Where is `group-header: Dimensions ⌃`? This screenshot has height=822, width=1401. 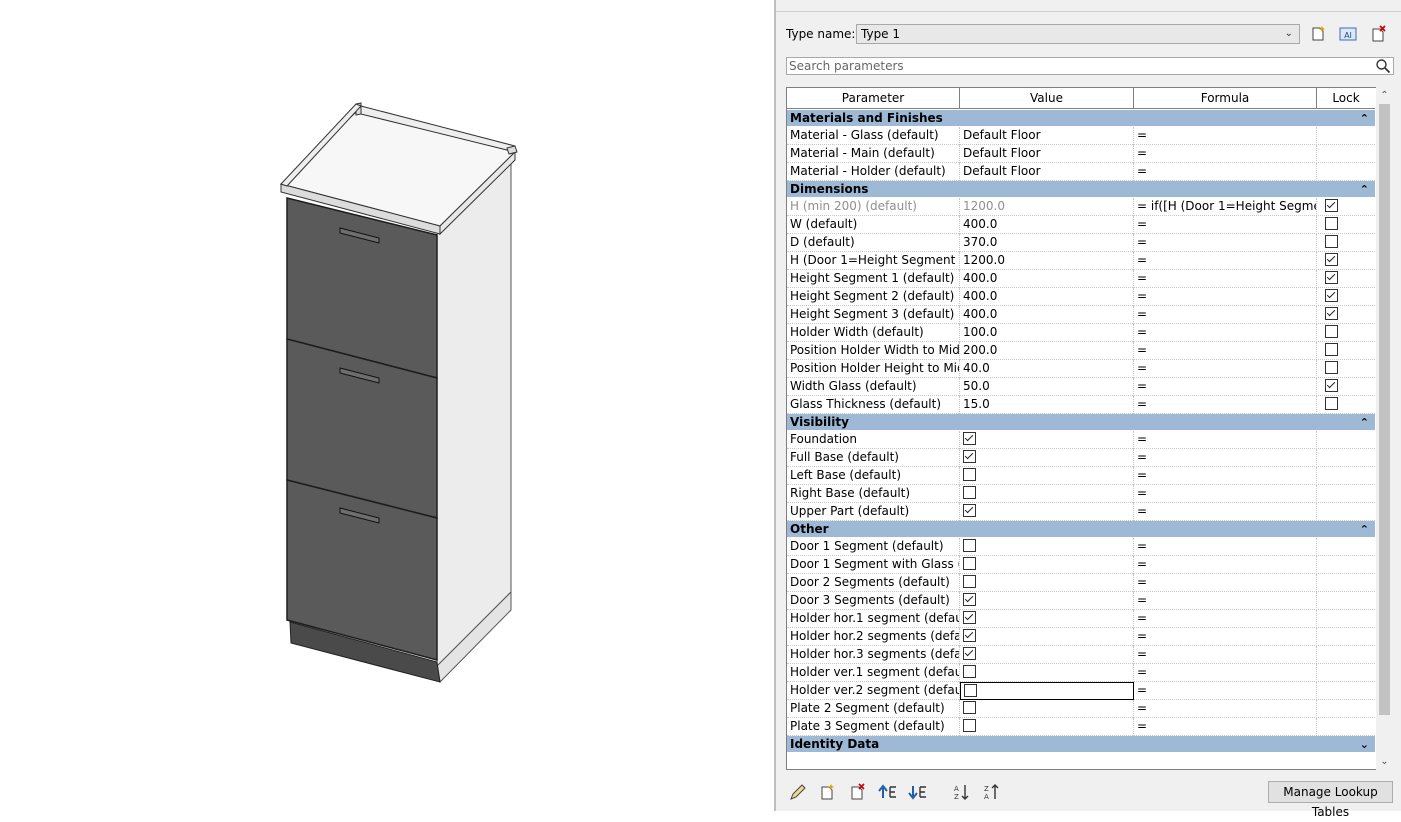 group-header: Dimensions ⌃ is located at coordinates (1081, 189).